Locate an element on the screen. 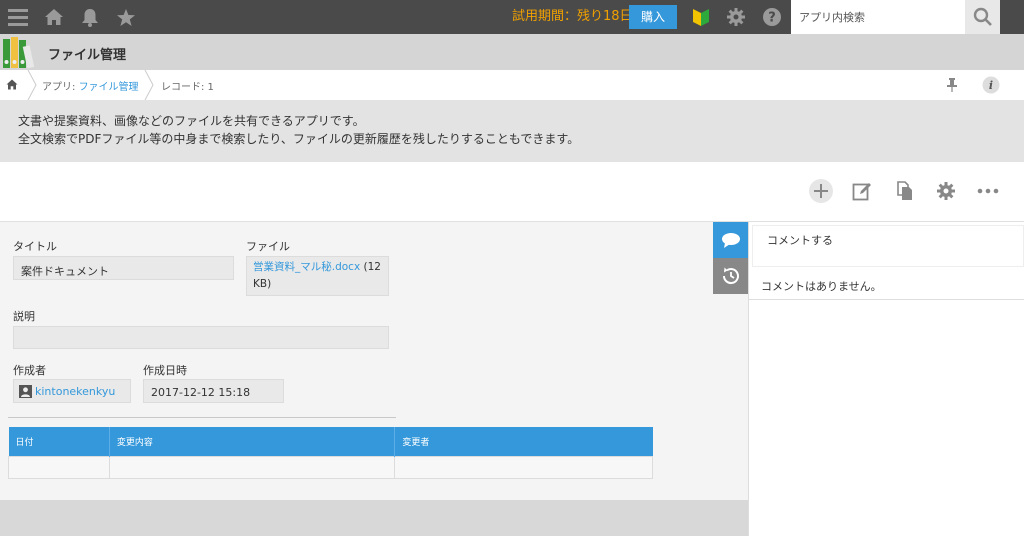 The image size is (1024, 536). search-button is located at coordinates (982, 17).